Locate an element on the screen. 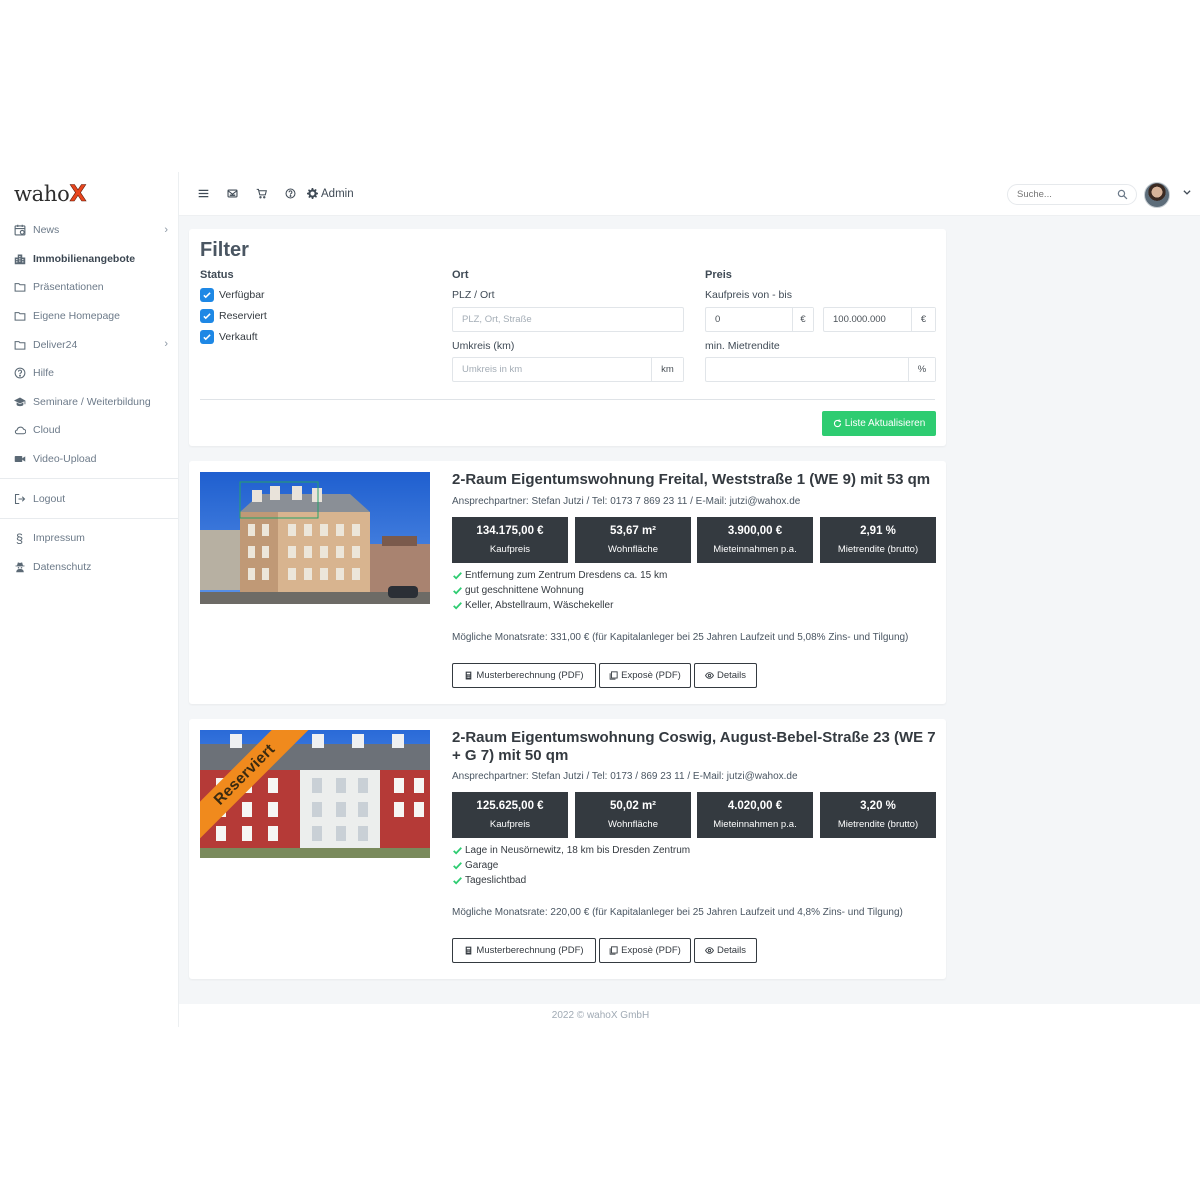 Image resolution: width=1200 pixels, height=1200 pixels. umkreis-input is located at coordinates (552, 369).